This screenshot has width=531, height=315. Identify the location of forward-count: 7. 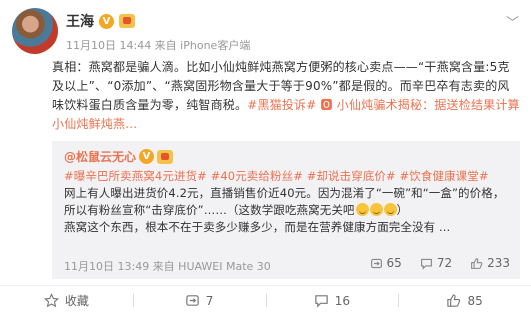
(209, 300).